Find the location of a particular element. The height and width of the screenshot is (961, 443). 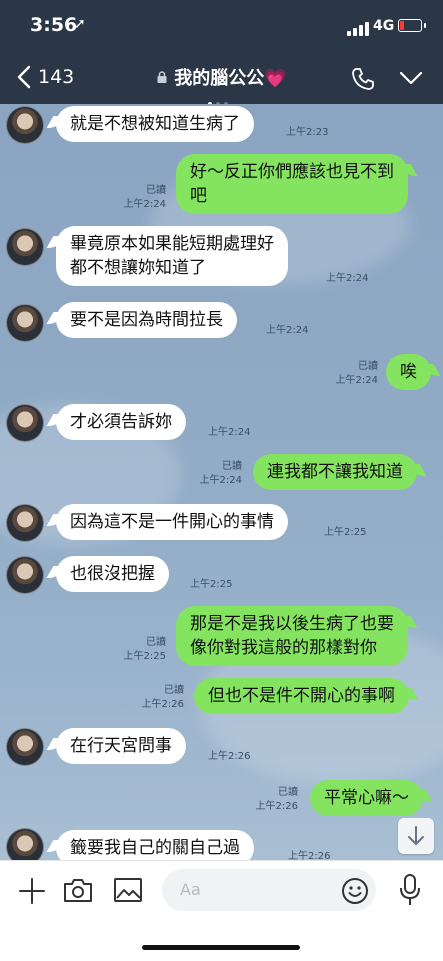

microphone-icon is located at coordinates (410, 890).